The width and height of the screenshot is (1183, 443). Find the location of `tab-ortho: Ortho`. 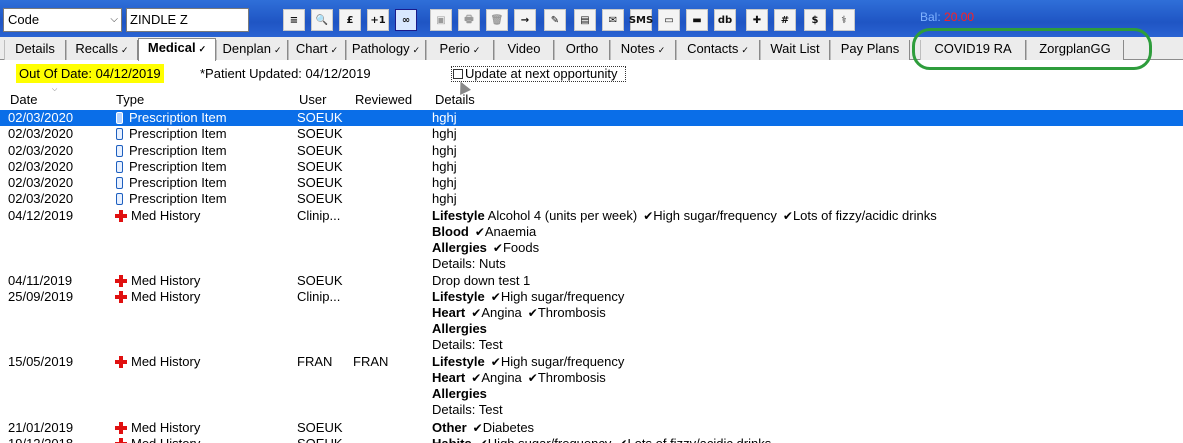

tab-ortho: Ortho is located at coordinates (582, 50).